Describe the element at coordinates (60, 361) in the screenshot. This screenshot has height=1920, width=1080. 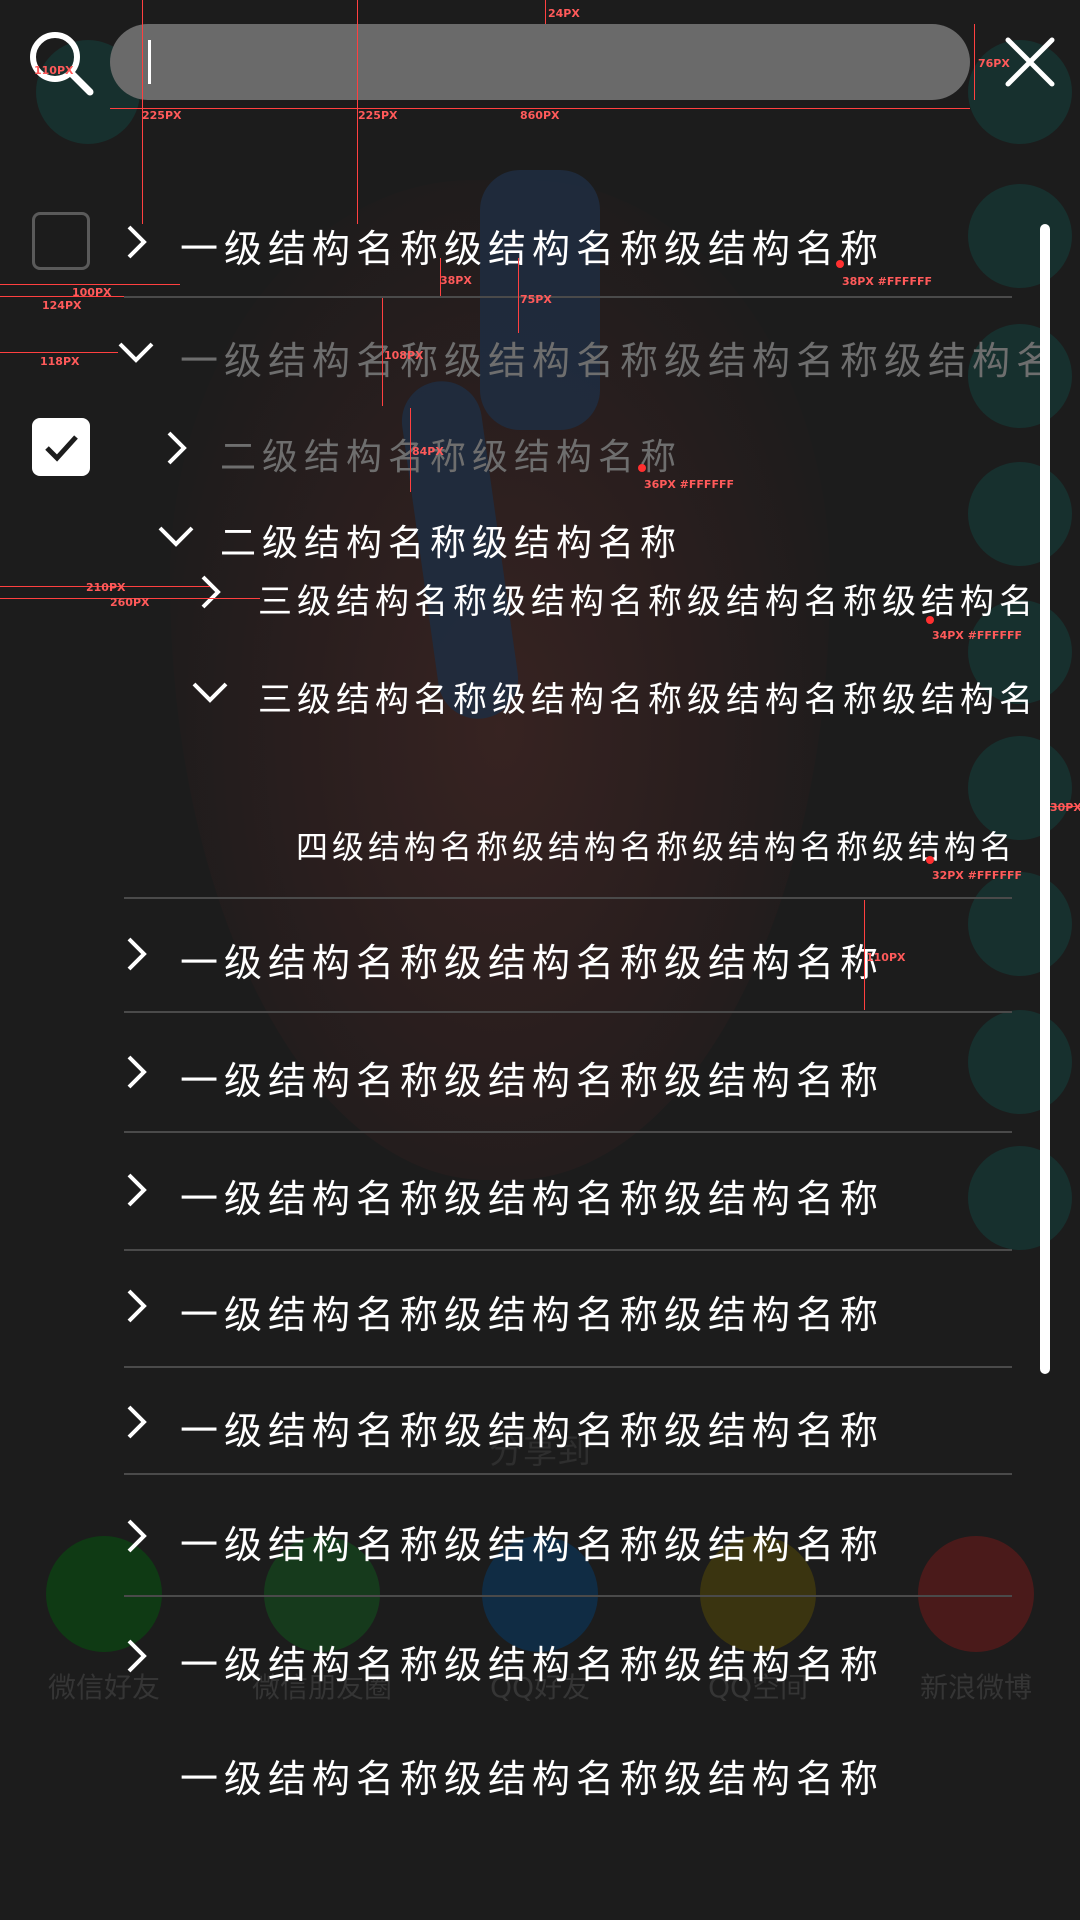
I see `annotation-label: 118PX` at that location.